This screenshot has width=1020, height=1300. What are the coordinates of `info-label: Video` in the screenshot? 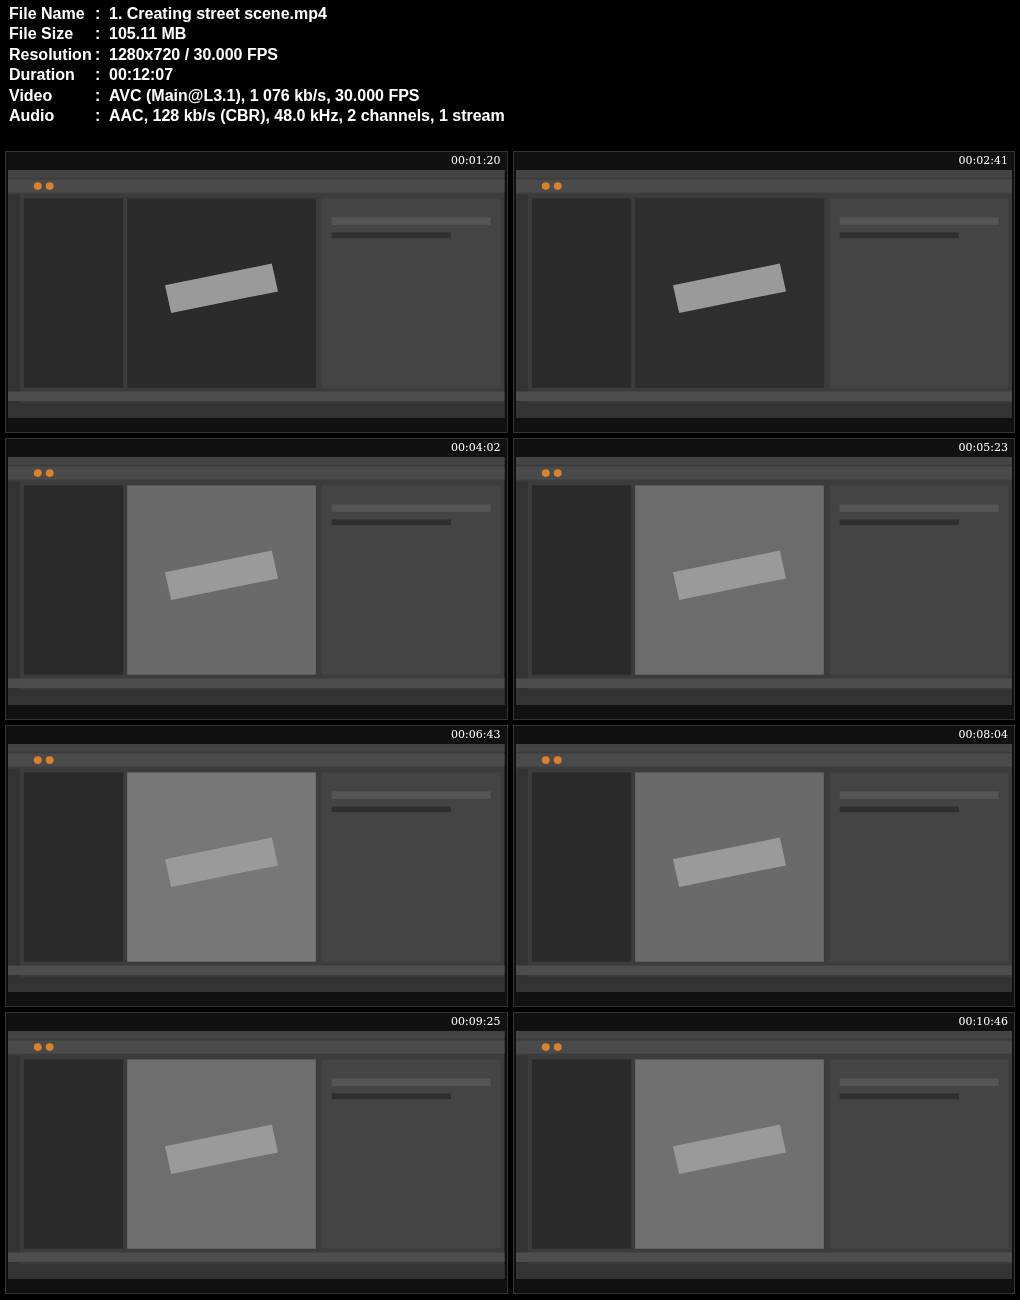 It's located at (31, 95).